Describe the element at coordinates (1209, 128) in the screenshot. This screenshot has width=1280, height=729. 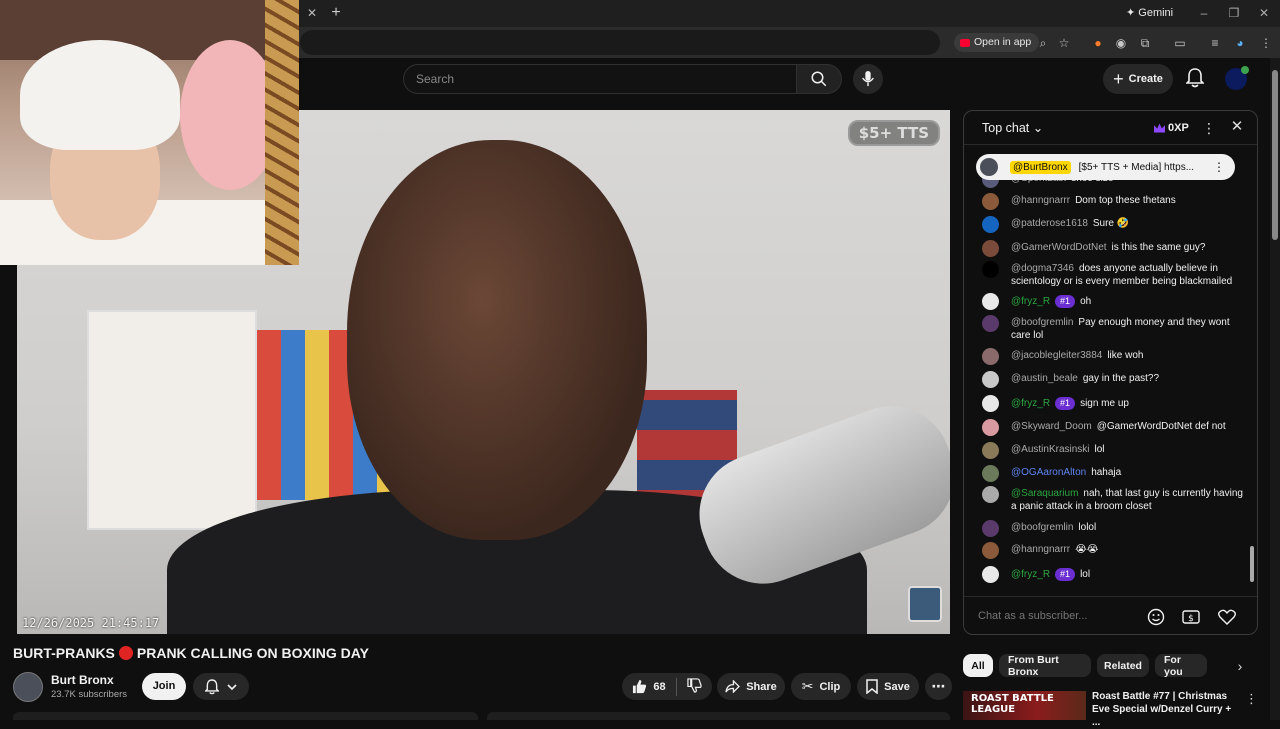
I see `chat-menu-icon: ⋮` at that location.